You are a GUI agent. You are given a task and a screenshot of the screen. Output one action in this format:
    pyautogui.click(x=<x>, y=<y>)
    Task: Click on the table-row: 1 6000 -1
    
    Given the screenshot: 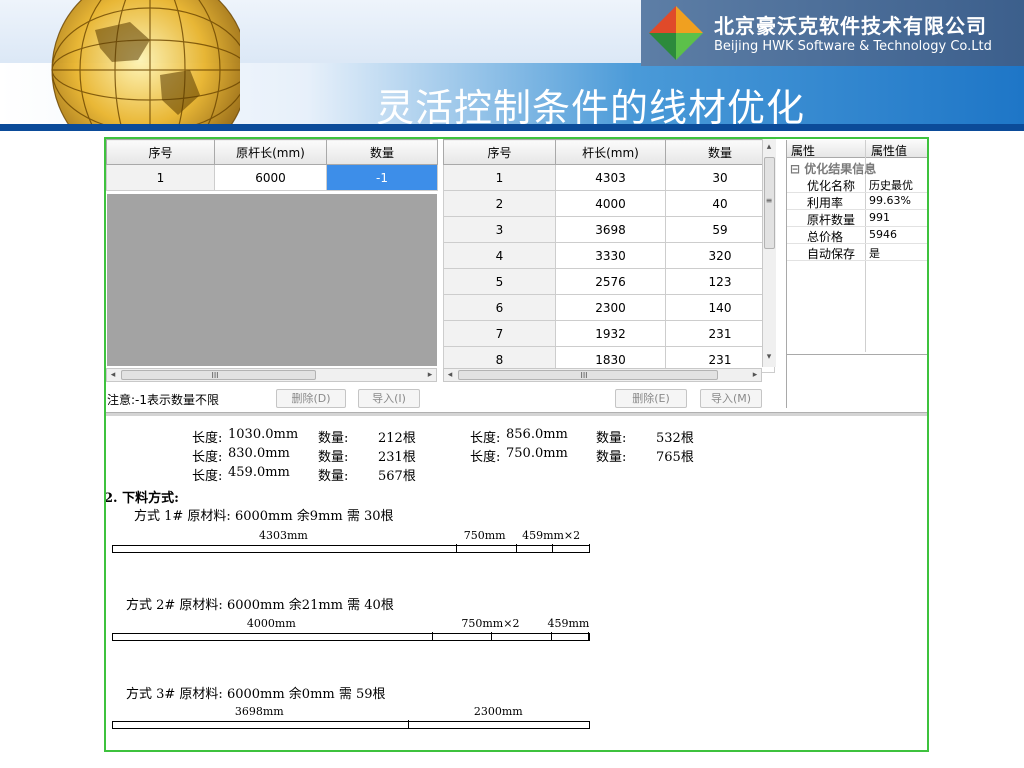 What is the action you would take?
    pyautogui.click(x=272, y=177)
    